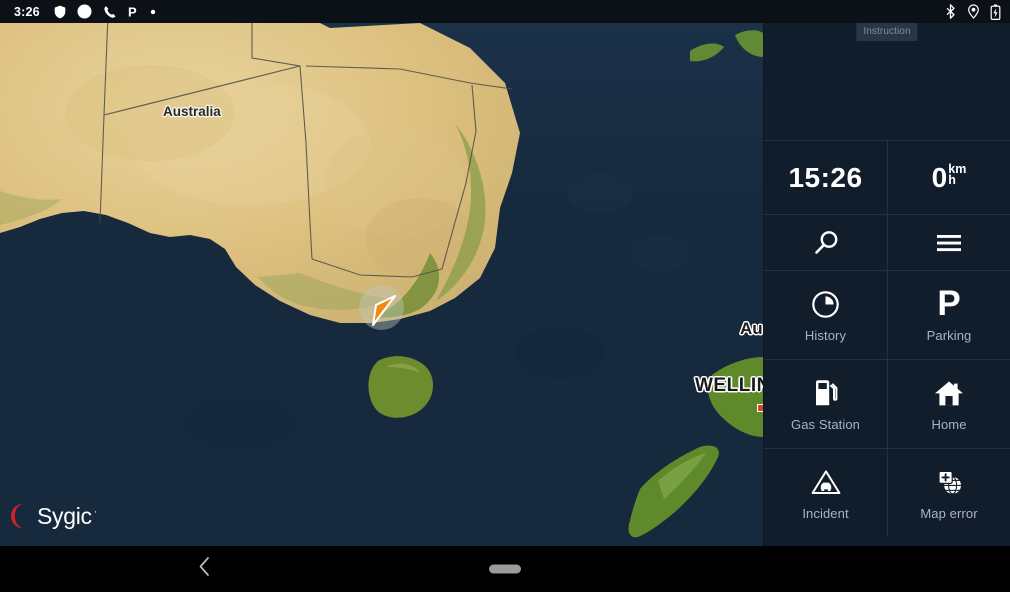 The height and width of the screenshot is (592, 1010). I want to click on menu-button, so click(948, 242).